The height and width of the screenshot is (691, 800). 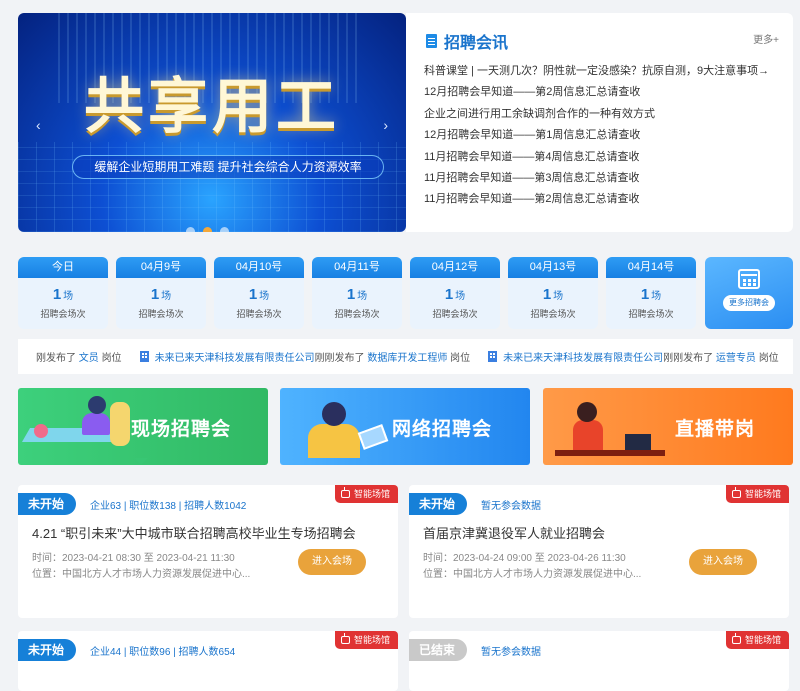 What do you see at coordinates (476, 43) in the screenshot?
I see `news-title: 招聘会讯` at bounding box center [476, 43].